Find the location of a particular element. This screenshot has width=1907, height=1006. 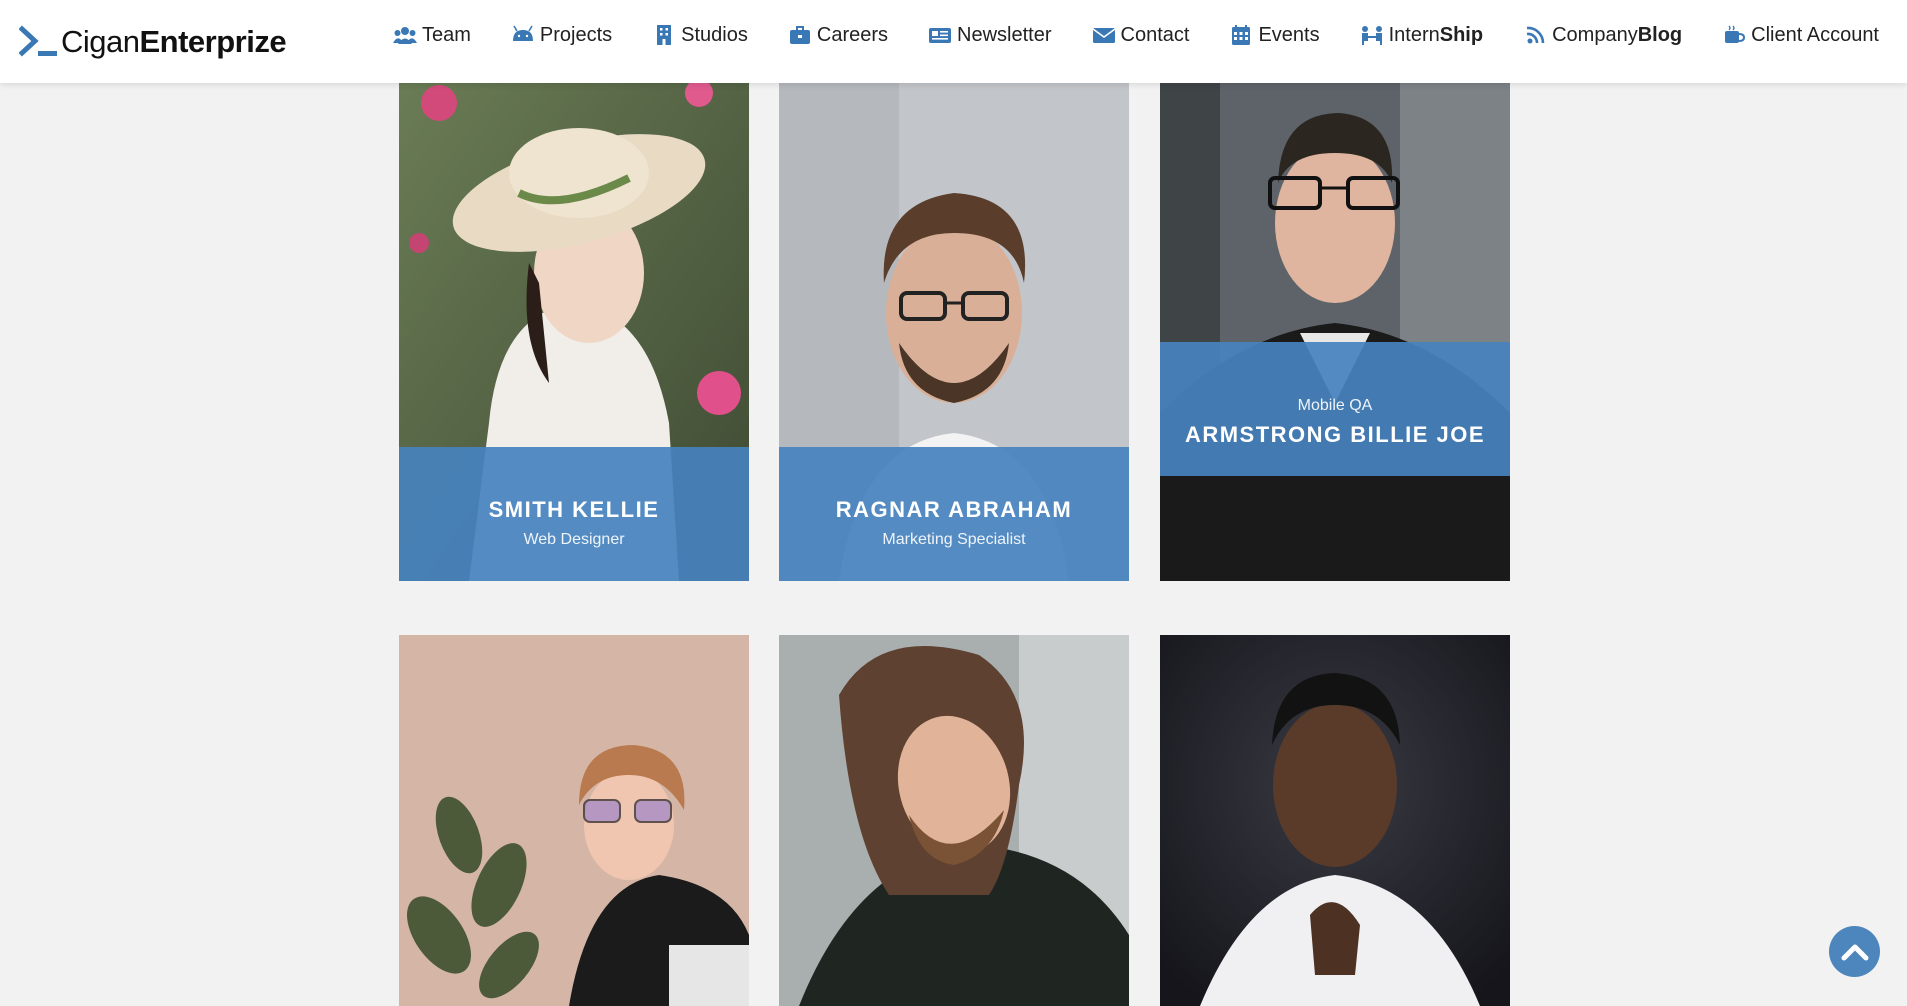

briefcase-icon is located at coordinates (799, 35).